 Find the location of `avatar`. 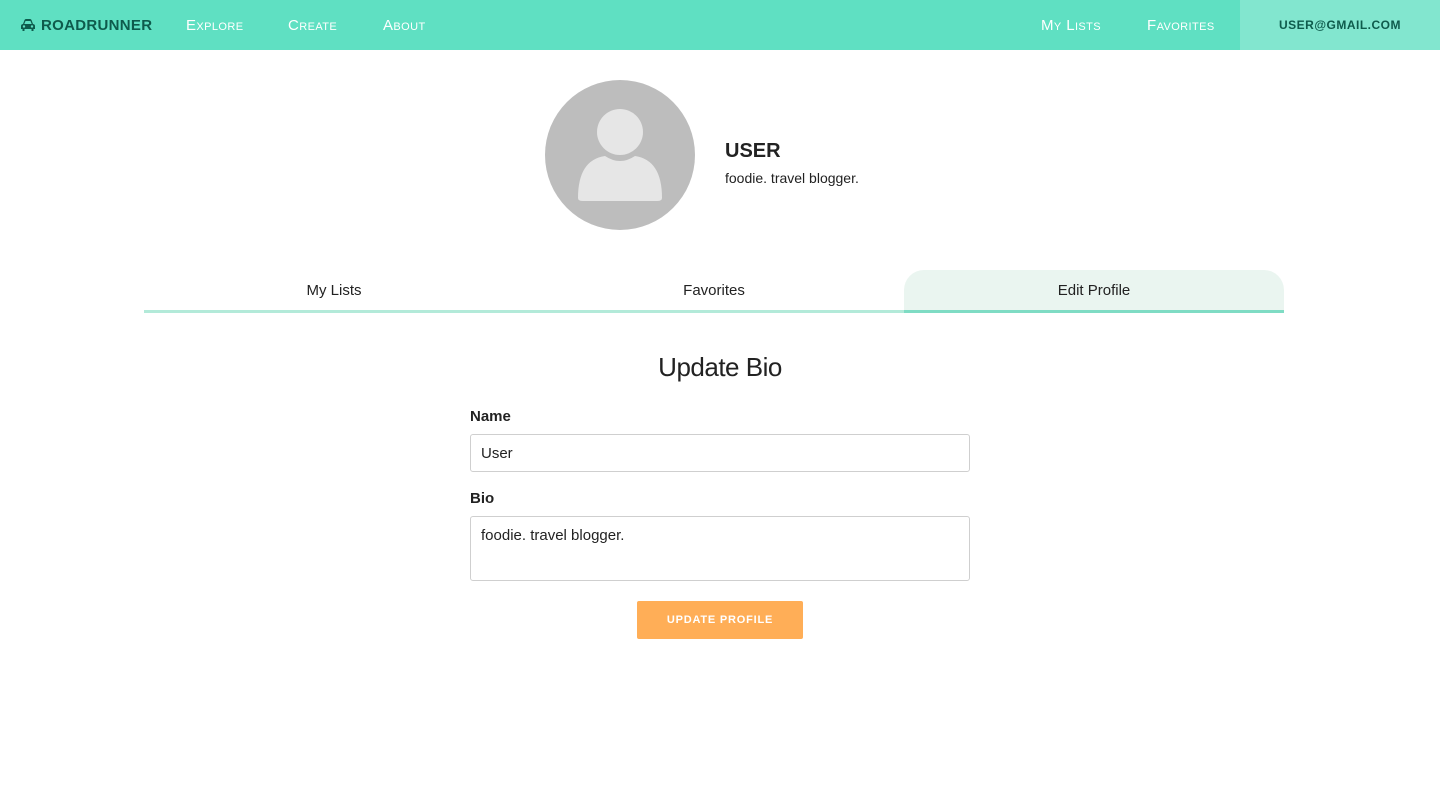

avatar is located at coordinates (620, 155).